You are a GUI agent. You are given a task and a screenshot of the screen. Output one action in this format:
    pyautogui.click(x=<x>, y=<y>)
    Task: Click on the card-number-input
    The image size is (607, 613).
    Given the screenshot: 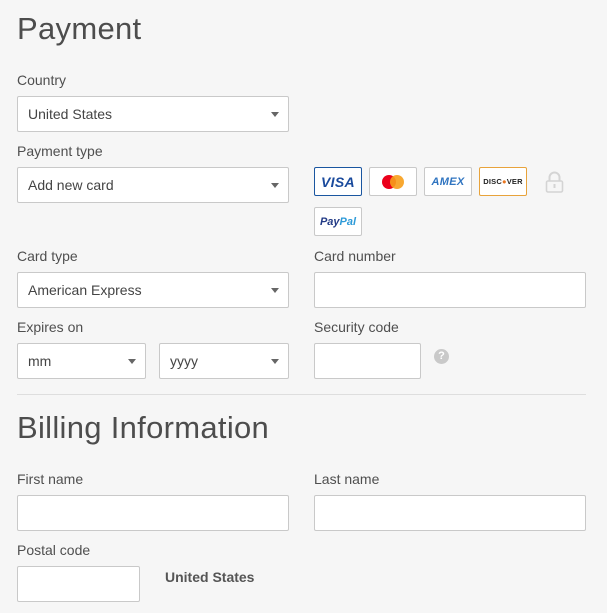 What is the action you would take?
    pyautogui.click(x=450, y=290)
    